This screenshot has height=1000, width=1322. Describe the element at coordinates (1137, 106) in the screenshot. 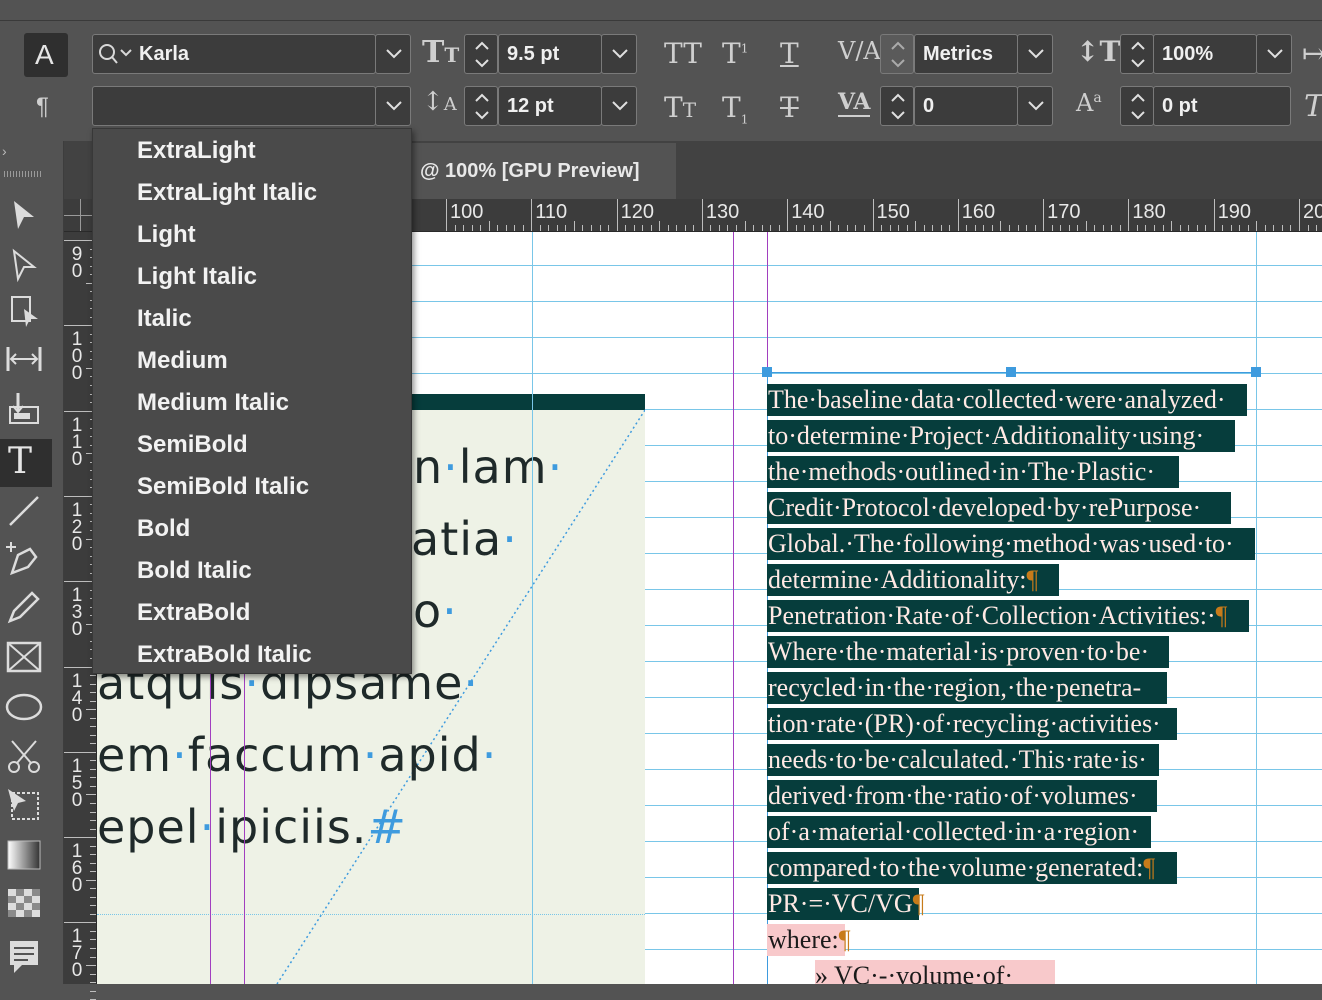

I see `baseline-shift-stepper` at that location.